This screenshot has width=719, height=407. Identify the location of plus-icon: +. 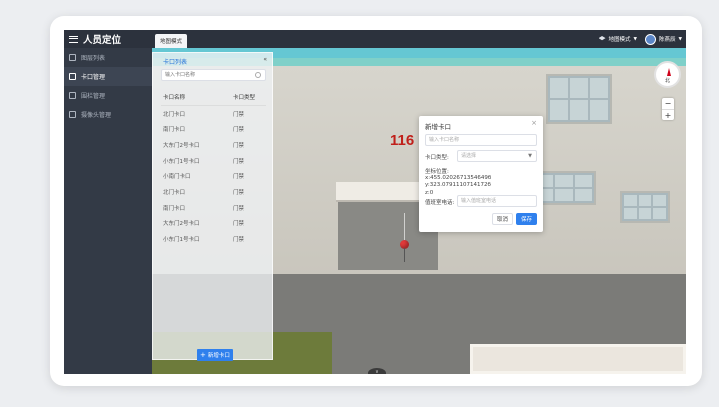
(203, 354).